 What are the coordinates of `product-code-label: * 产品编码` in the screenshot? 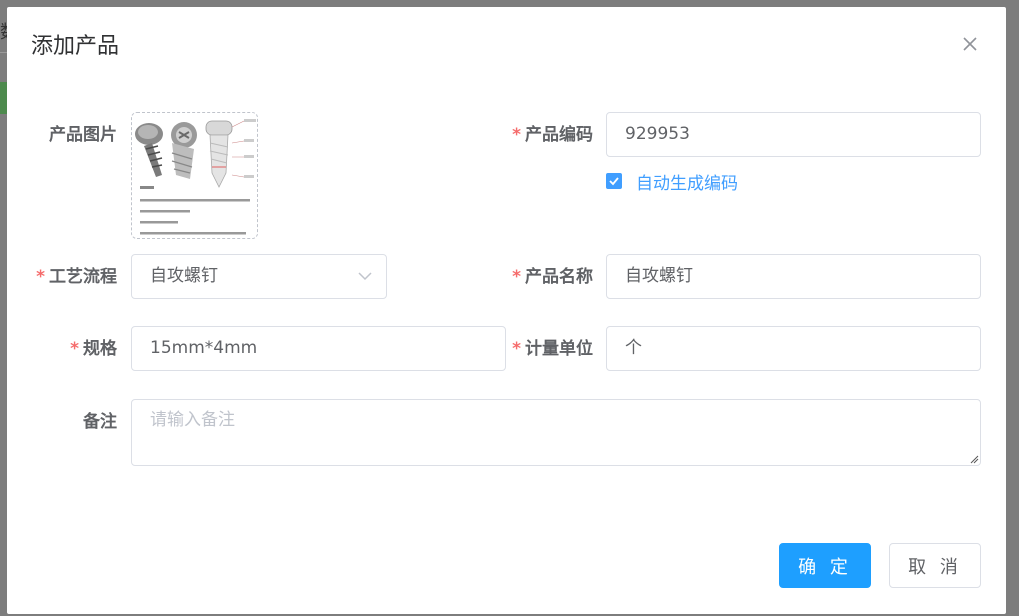 It's located at (552, 135).